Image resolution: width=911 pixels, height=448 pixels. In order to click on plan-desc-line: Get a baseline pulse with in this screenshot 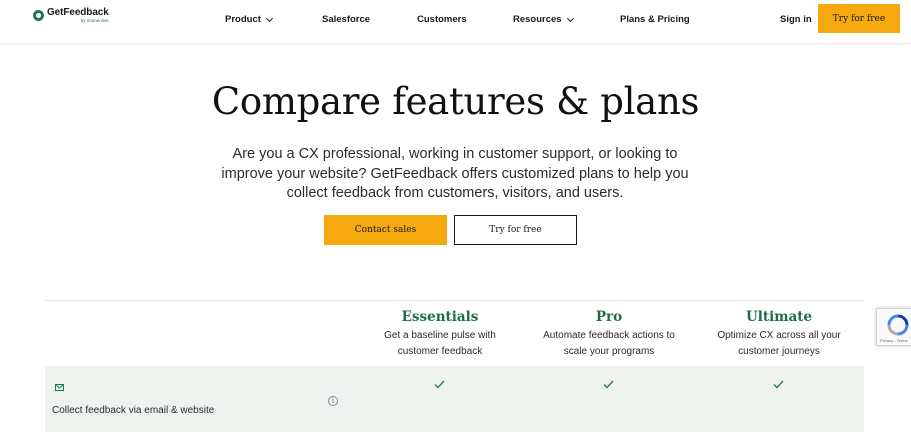, I will do `click(440, 335)`.